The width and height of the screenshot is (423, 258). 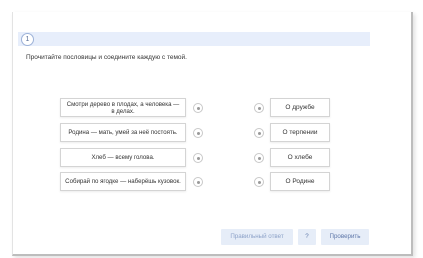 I want to click on proverb-card-2: Родина — мать, умей за неё постоять., so click(x=123, y=132).